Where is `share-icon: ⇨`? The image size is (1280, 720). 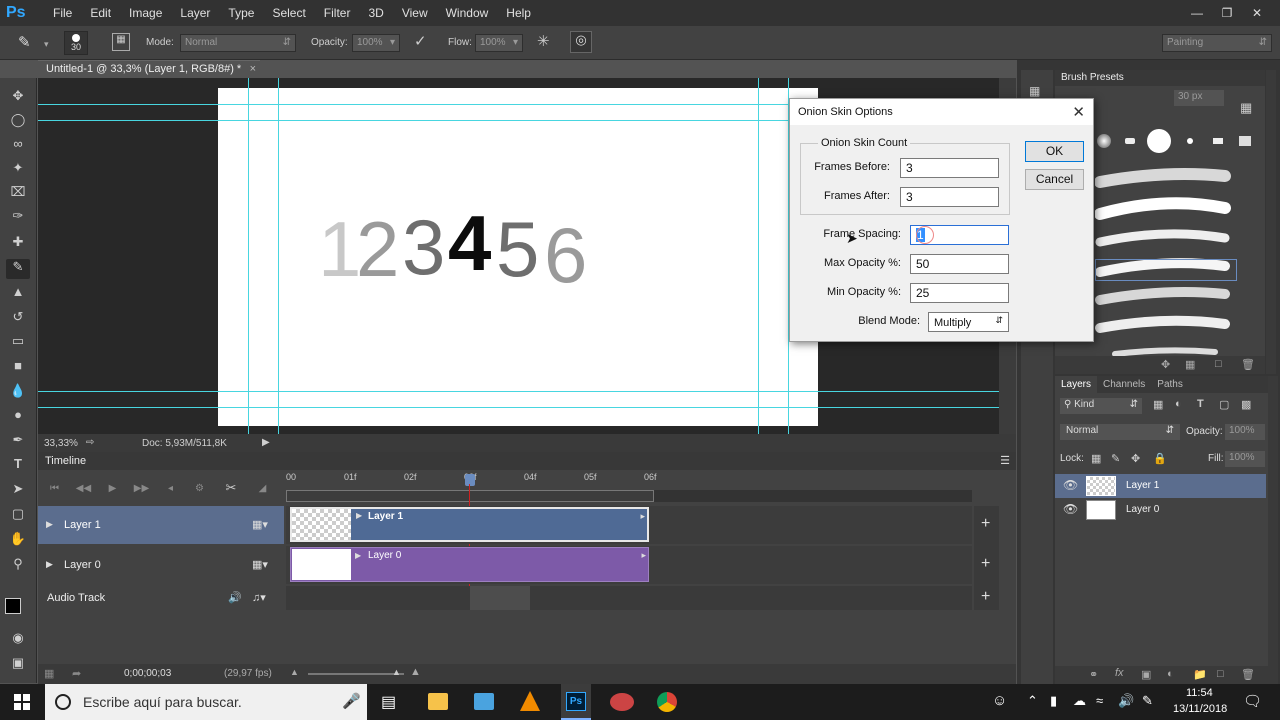 share-icon: ⇨ is located at coordinates (90, 442).